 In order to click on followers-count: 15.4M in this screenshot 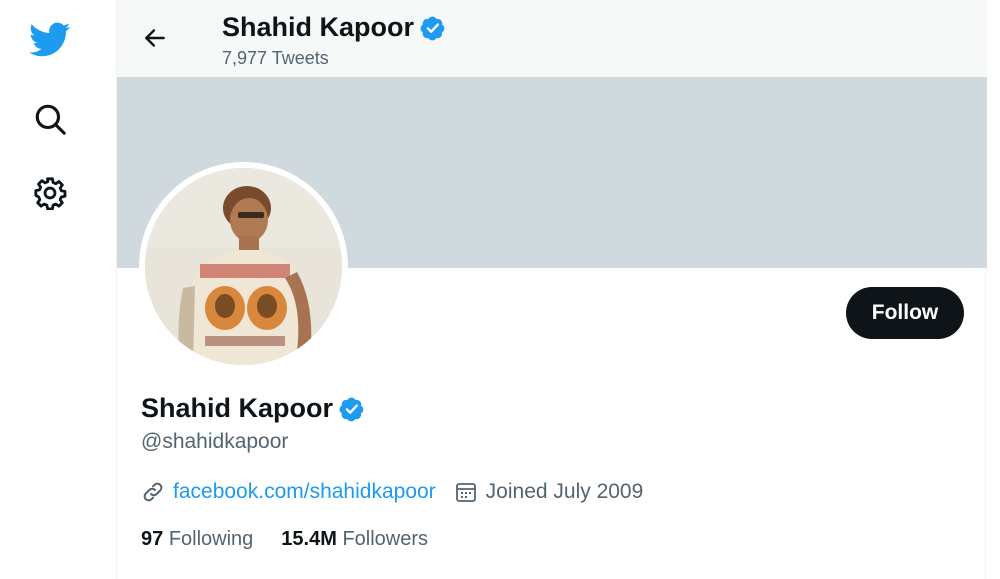, I will do `click(309, 539)`.